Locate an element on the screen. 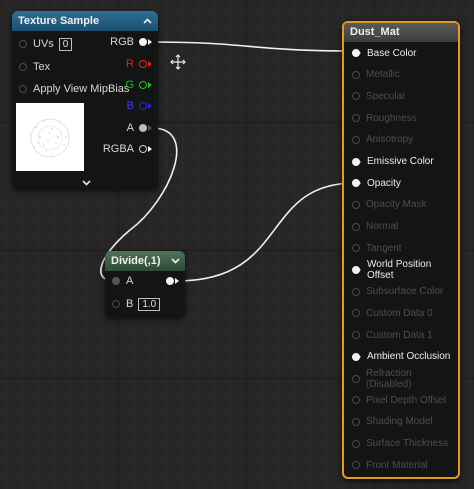 Image resolution: width=474 pixels, height=489 pixels. material-input-roughness: Roughness is located at coordinates (384, 118).